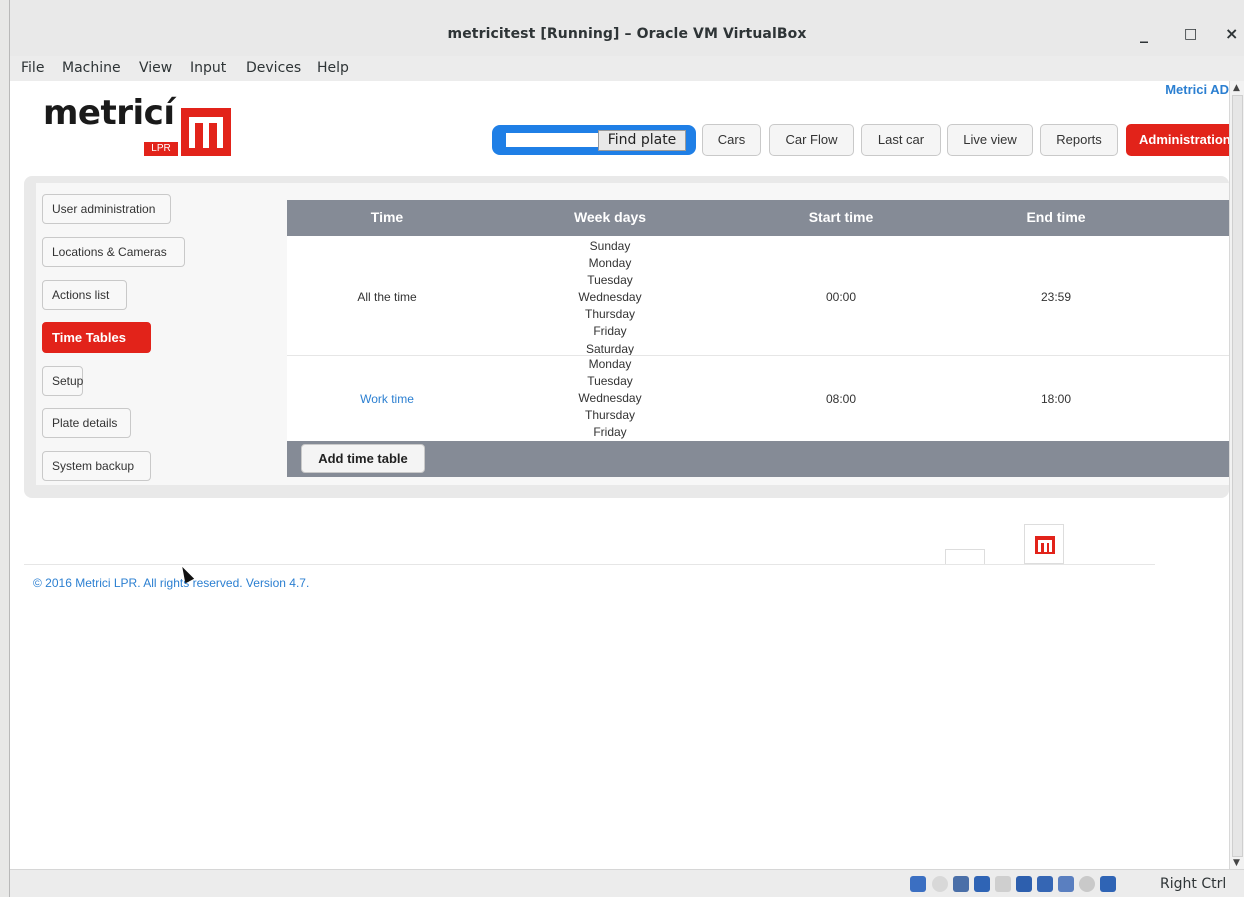  What do you see at coordinates (1197, 89) in the screenshot?
I see `user-link: Metrici AD` at bounding box center [1197, 89].